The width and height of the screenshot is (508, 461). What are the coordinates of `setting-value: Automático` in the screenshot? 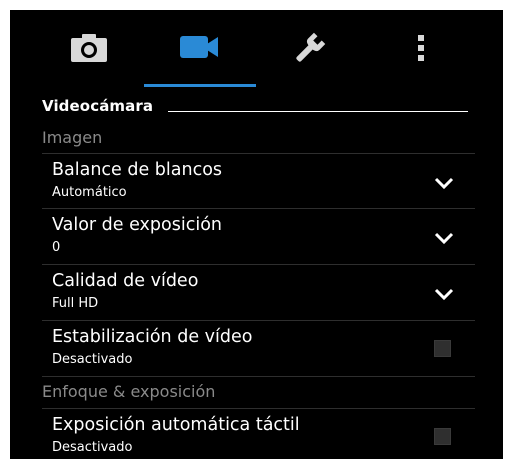 It's located at (89, 192).